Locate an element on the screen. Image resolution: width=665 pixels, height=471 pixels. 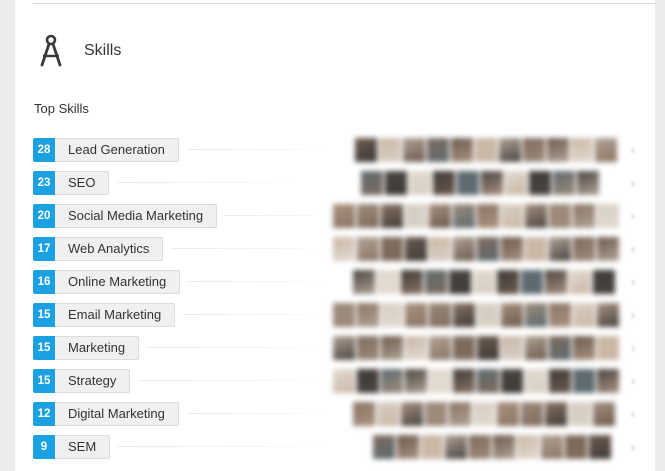
endorsement-count-badge: 12 is located at coordinates (44, 414).